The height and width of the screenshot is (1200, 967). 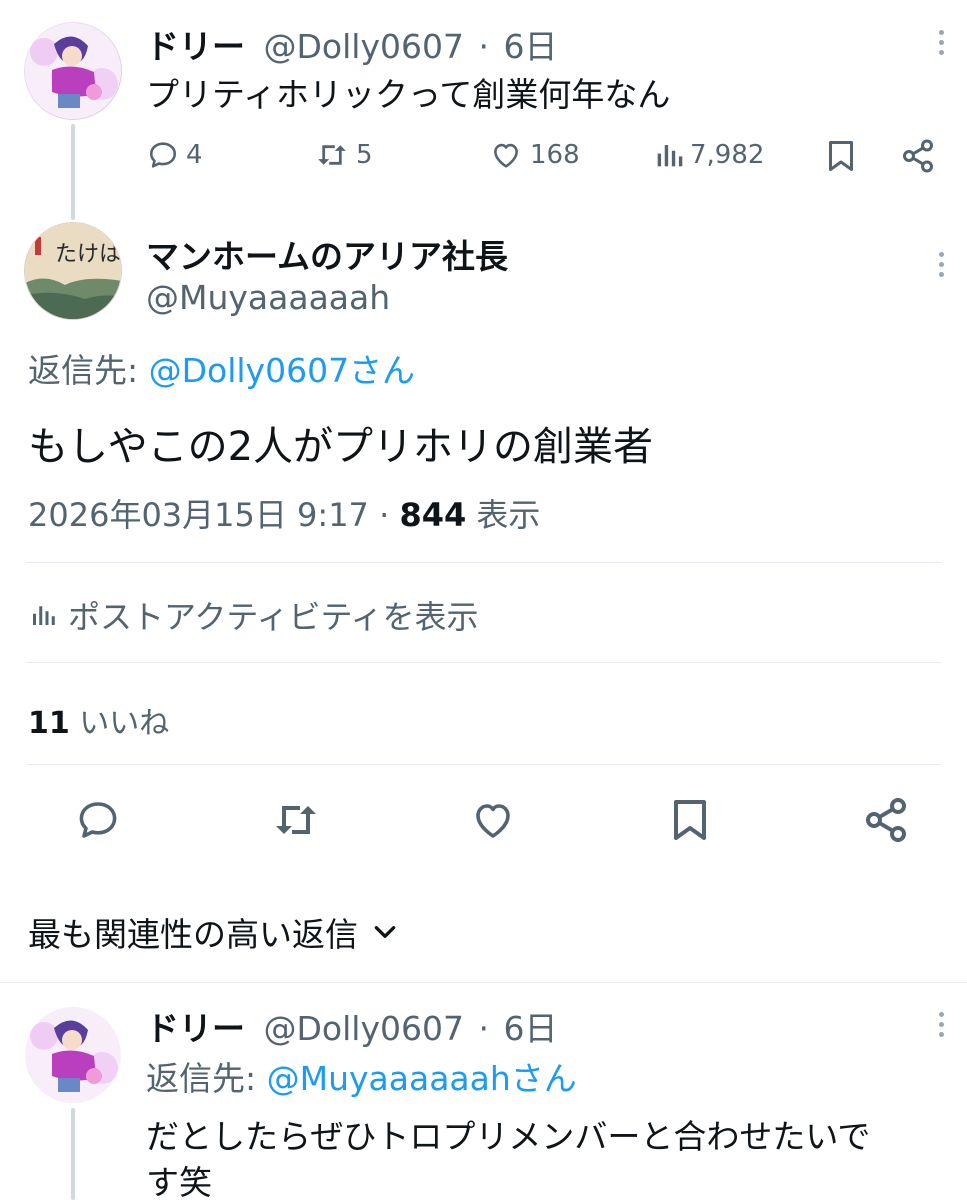 I want to click on views-count: 7,982, so click(x=727, y=155).